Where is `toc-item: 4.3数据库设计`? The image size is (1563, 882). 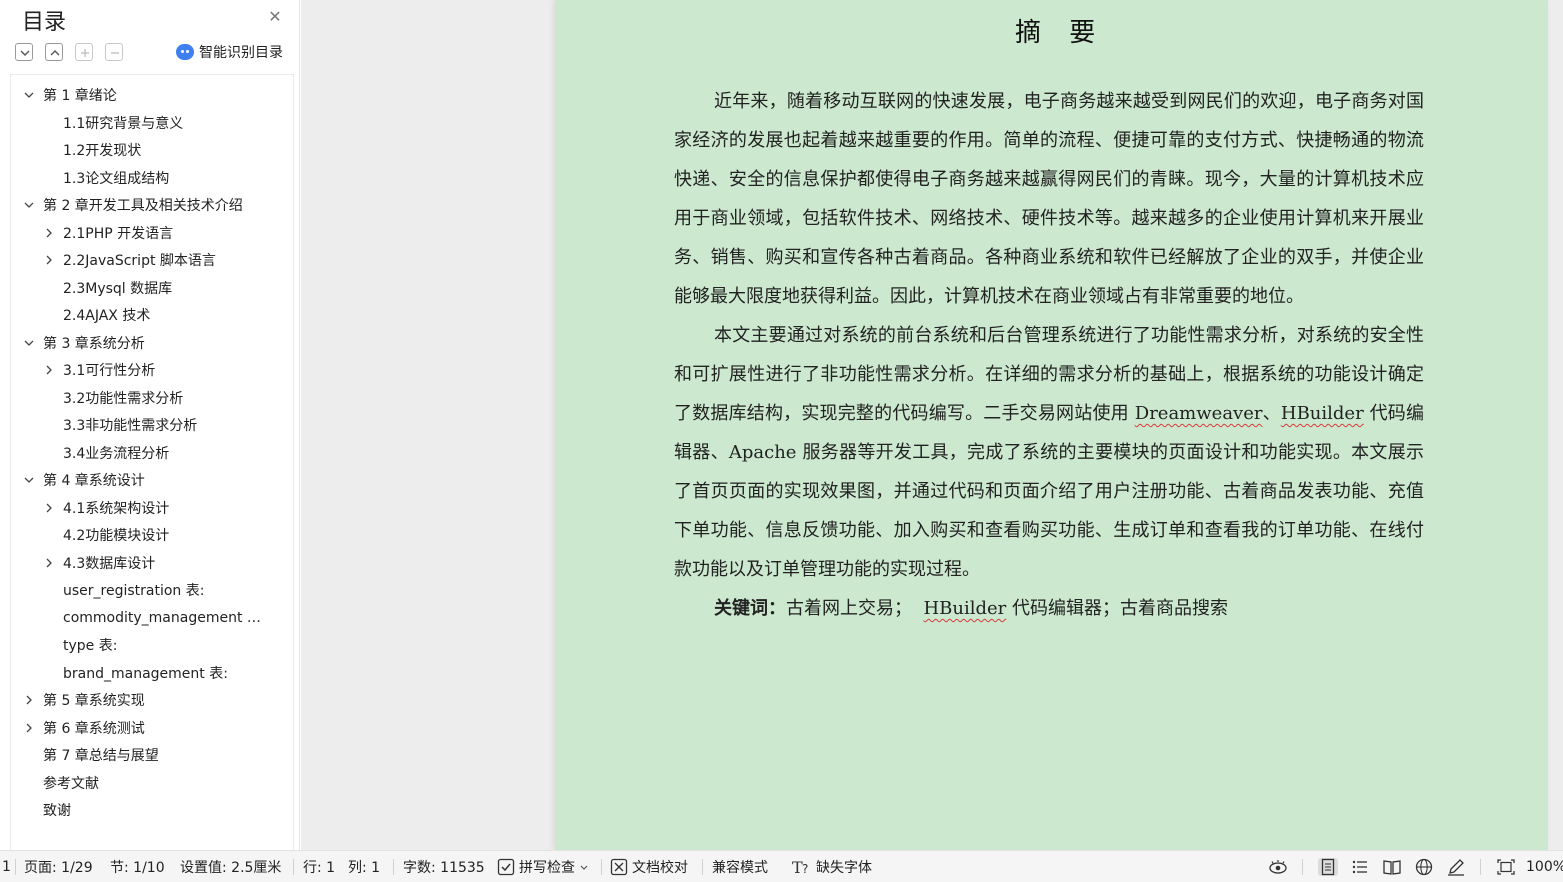 toc-item: 4.3数据库设计 is located at coordinates (151, 563).